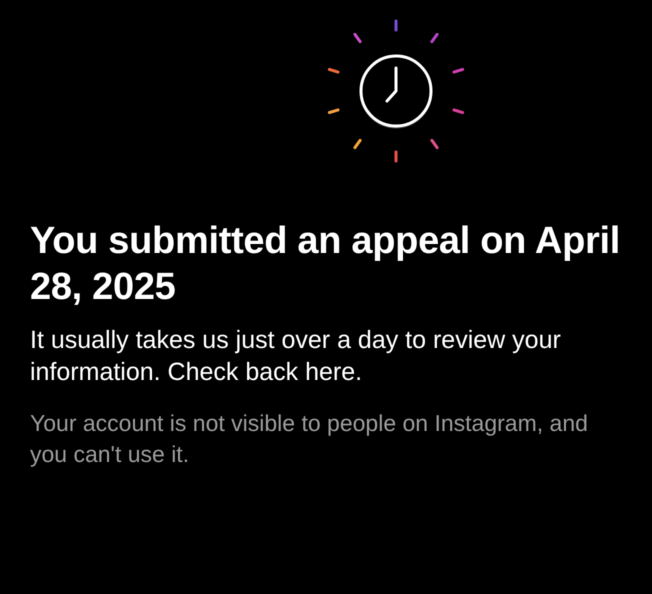 This screenshot has width=652, height=594. I want to click on appeal-title: You submitted an appeal on April 28, 2025, so click(325, 264).